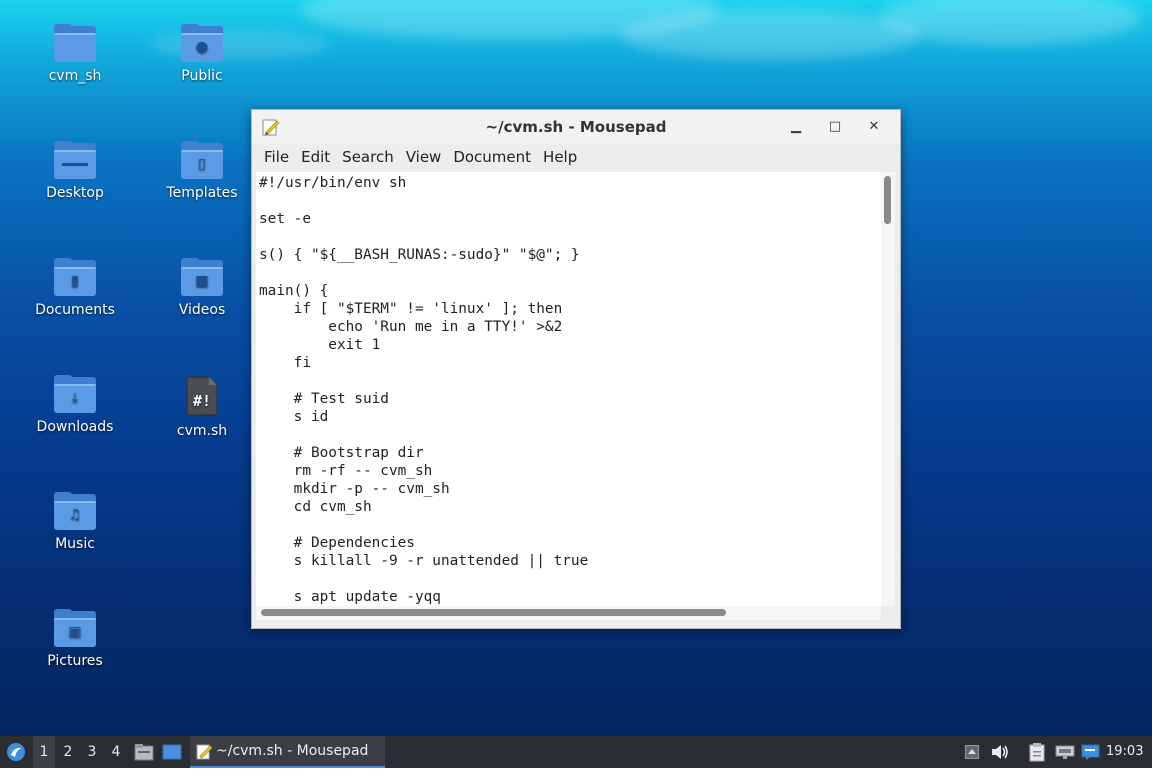  What do you see at coordinates (972, 752) in the screenshot?
I see `tray-up-arrow-icon` at bounding box center [972, 752].